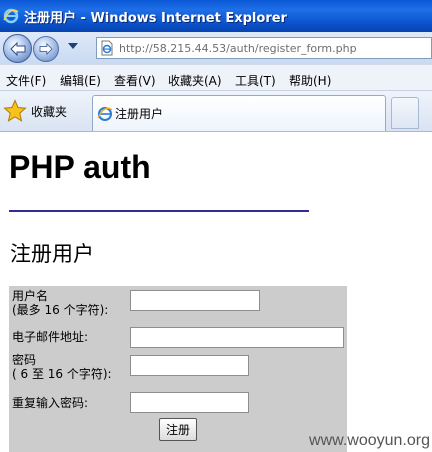 The width and height of the screenshot is (432, 452). I want to click on menu-favorites: 收藏夹(A), so click(195, 80).